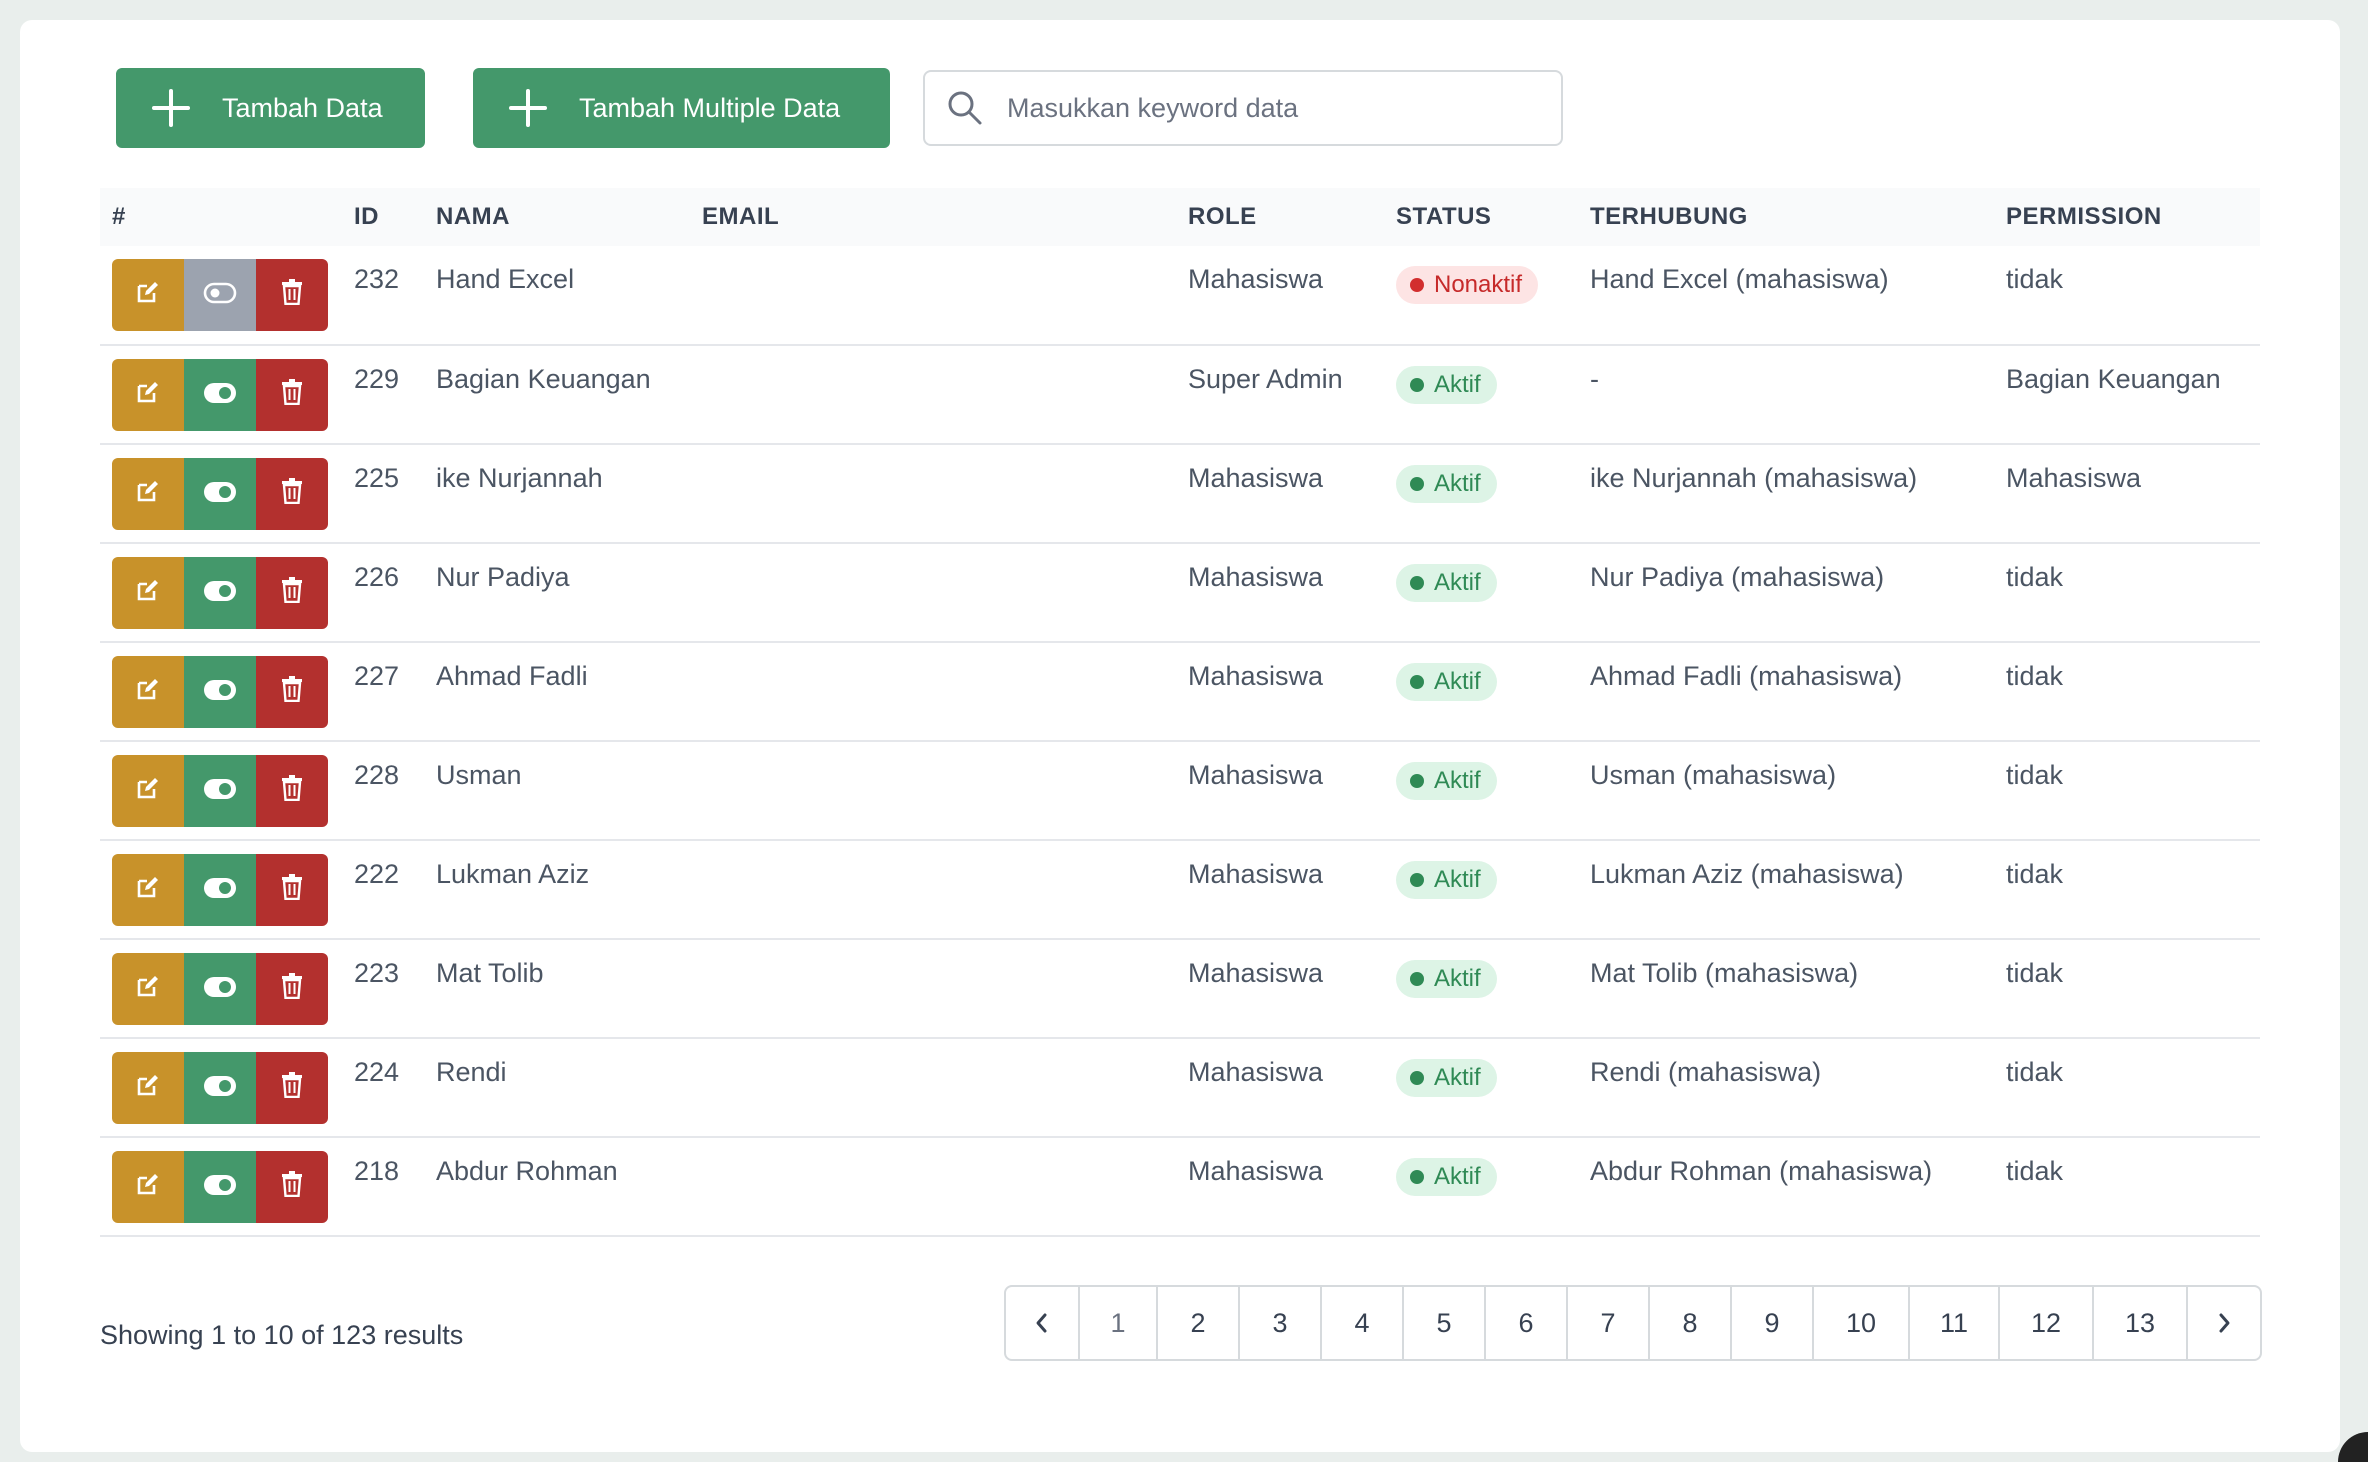  I want to click on page-button-11: 11, so click(1953, 1323).